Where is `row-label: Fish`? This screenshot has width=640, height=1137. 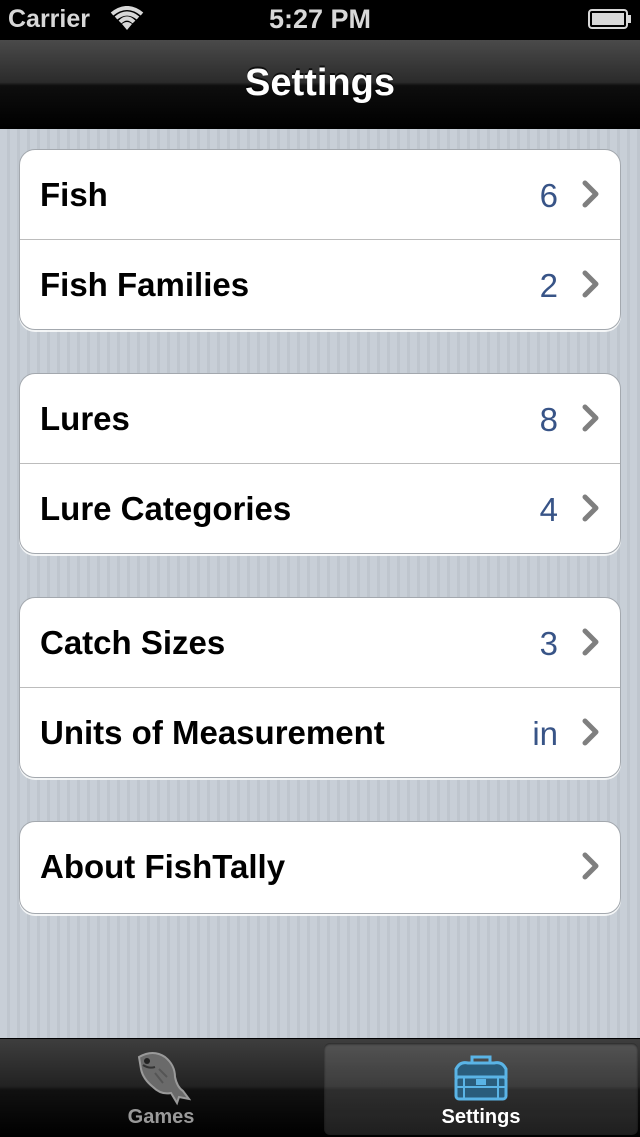
row-label: Fish is located at coordinates (74, 194).